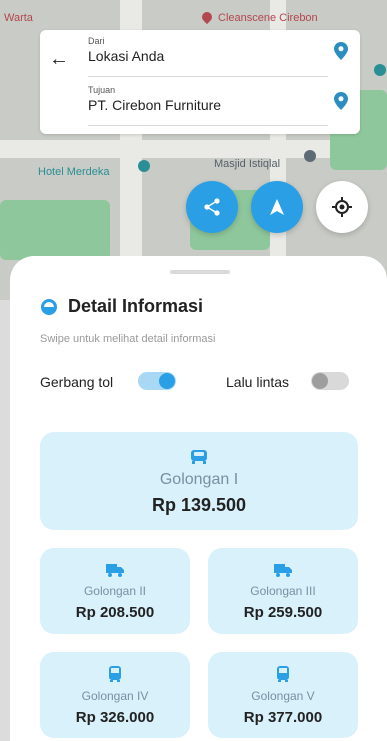 The height and width of the screenshot is (741, 387). I want to click on back-button: ←, so click(59, 59).